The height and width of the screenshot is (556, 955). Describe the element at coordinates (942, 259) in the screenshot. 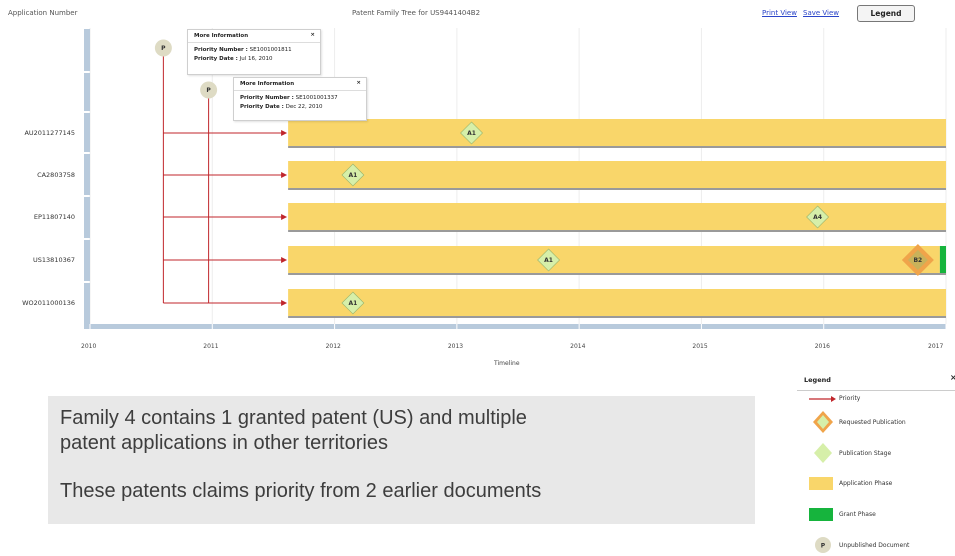

I see `grant-phase-bar` at that location.